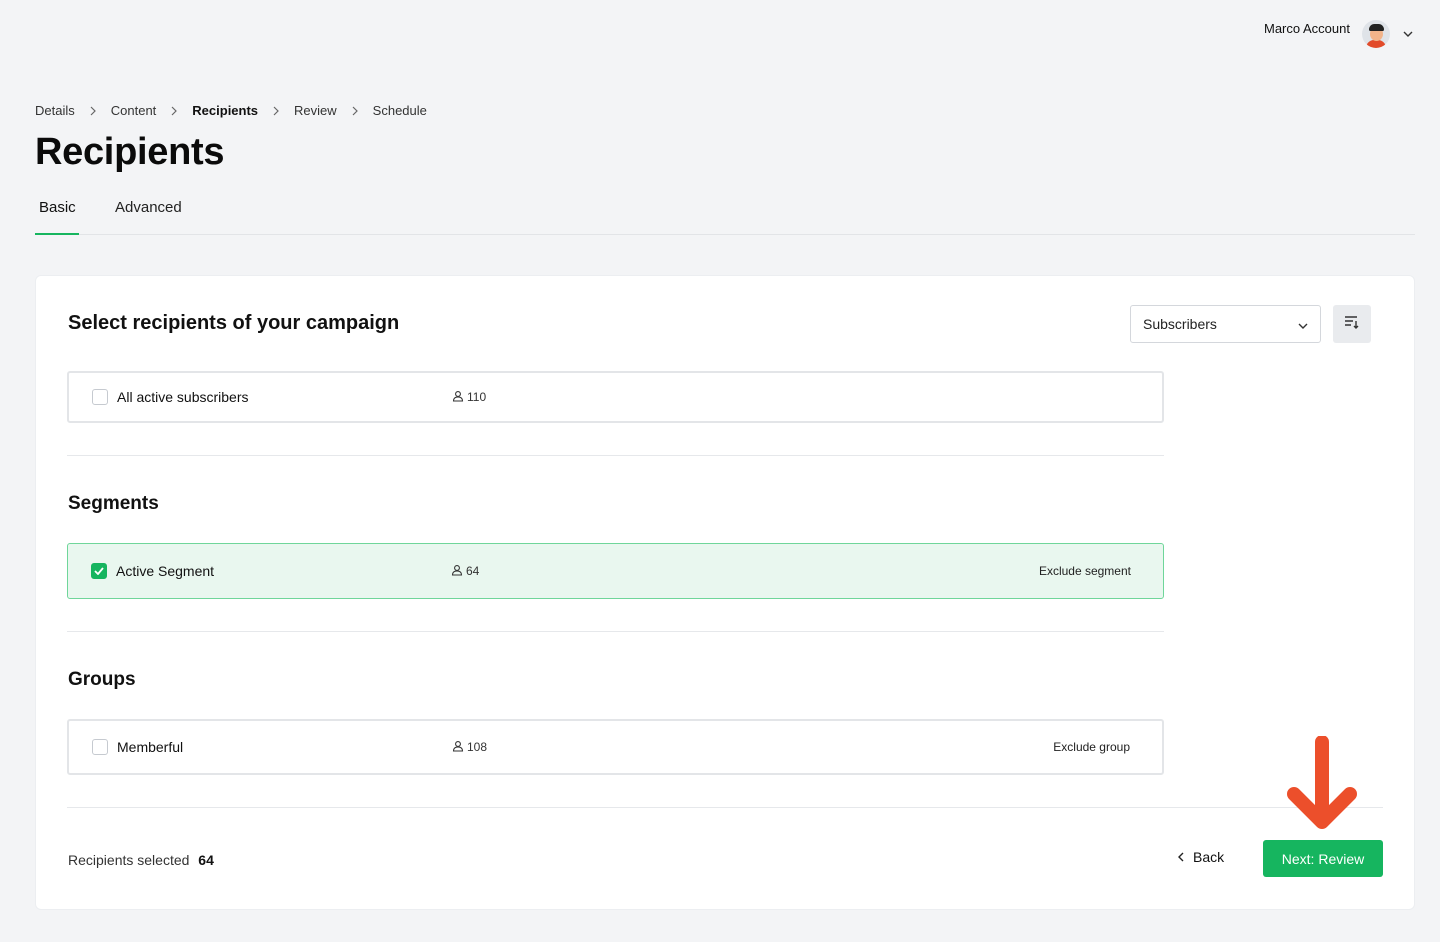 Image resolution: width=1440 pixels, height=942 pixels. I want to click on card-title: Select recipients of your campaign, so click(234, 323).